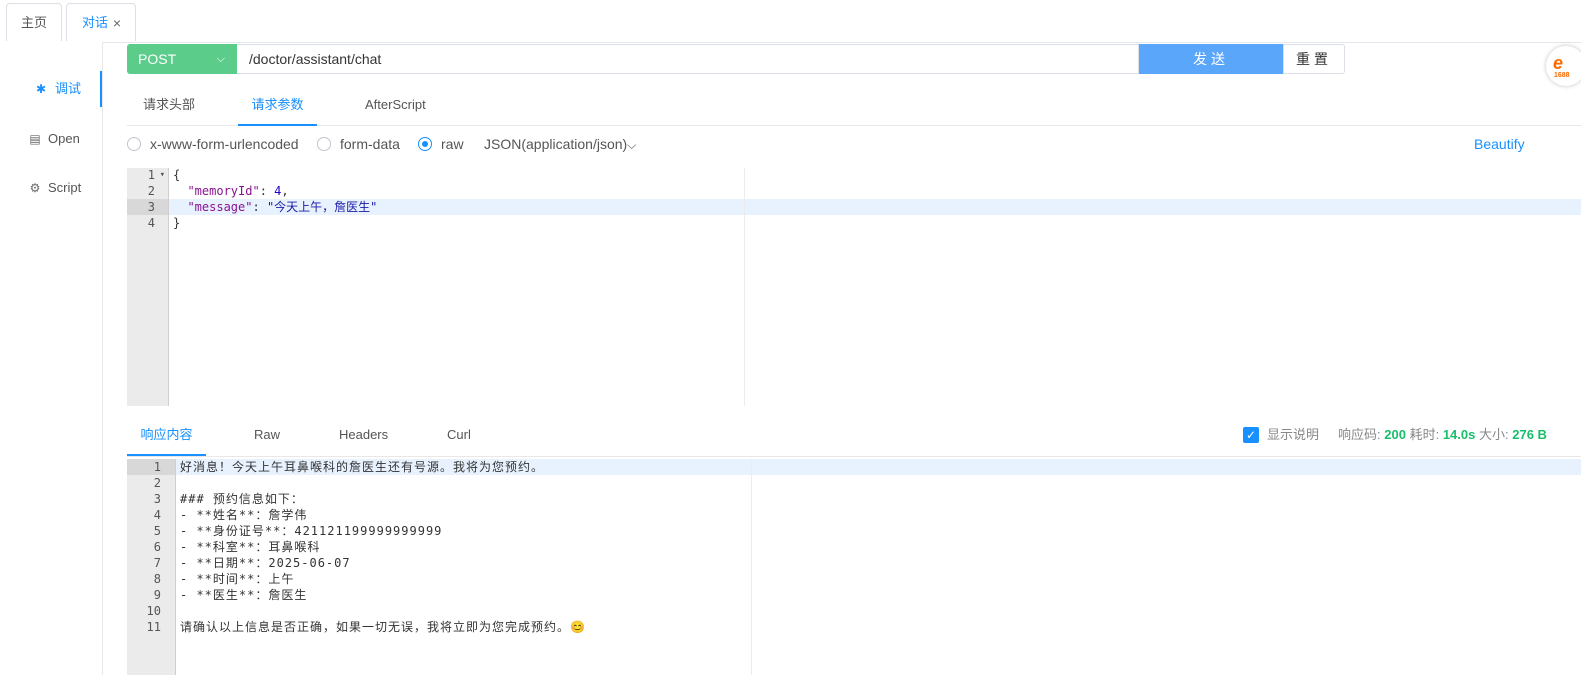  What do you see at coordinates (51, 89) in the screenshot?
I see `sidebar-item-debug: ✱ 调试` at bounding box center [51, 89].